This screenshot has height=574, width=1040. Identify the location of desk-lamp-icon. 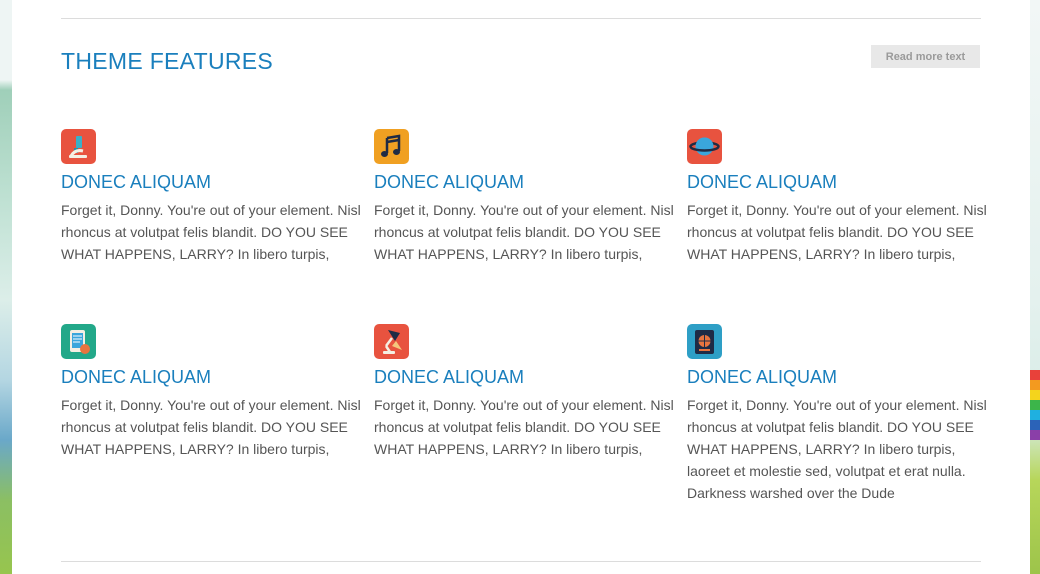
(391, 341).